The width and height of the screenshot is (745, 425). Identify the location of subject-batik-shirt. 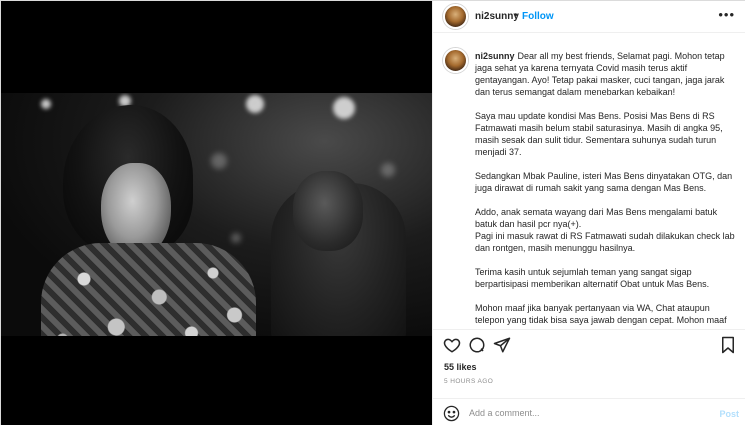
(148, 289).